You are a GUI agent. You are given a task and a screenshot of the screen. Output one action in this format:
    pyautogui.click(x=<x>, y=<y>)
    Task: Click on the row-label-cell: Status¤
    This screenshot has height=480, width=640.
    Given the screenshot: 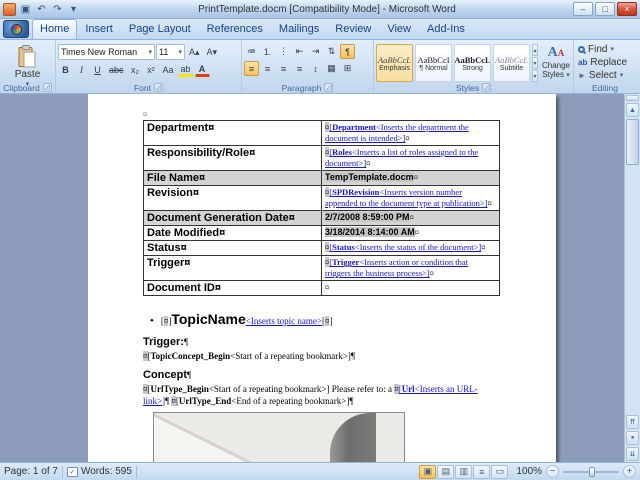 What is the action you would take?
    pyautogui.click(x=232, y=248)
    